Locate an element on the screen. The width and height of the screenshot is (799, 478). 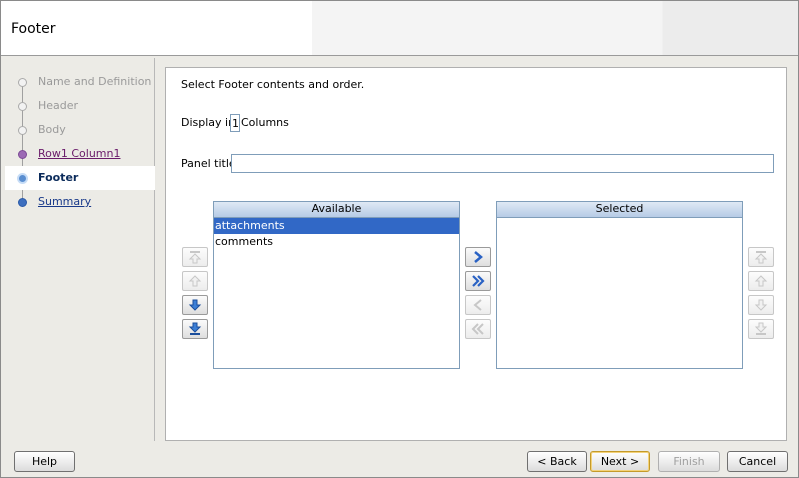
step-body: Body is located at coordinates (80, 130).